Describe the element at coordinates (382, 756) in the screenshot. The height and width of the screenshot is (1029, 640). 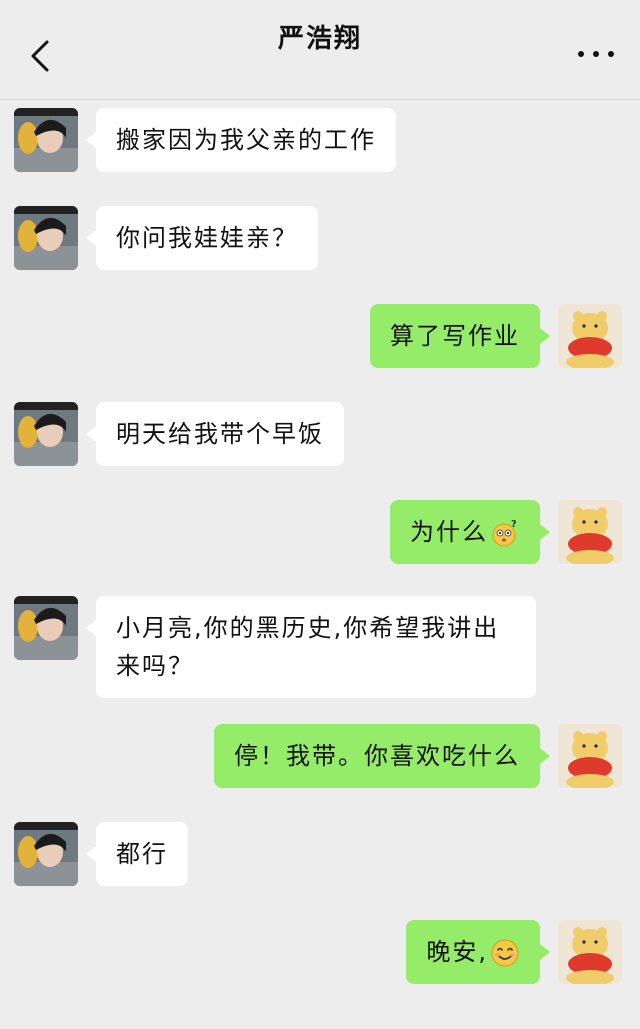
I see `message-bubble: 停！我带。你喜欢吃什么` at that location.